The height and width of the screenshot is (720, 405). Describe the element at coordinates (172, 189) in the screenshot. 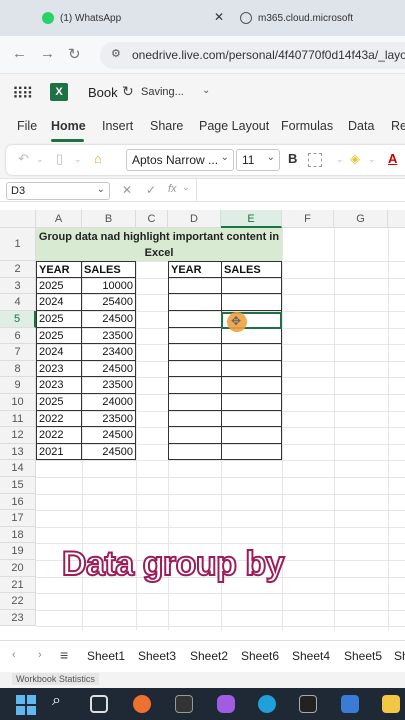

I see `function-icon: fx` at that location.